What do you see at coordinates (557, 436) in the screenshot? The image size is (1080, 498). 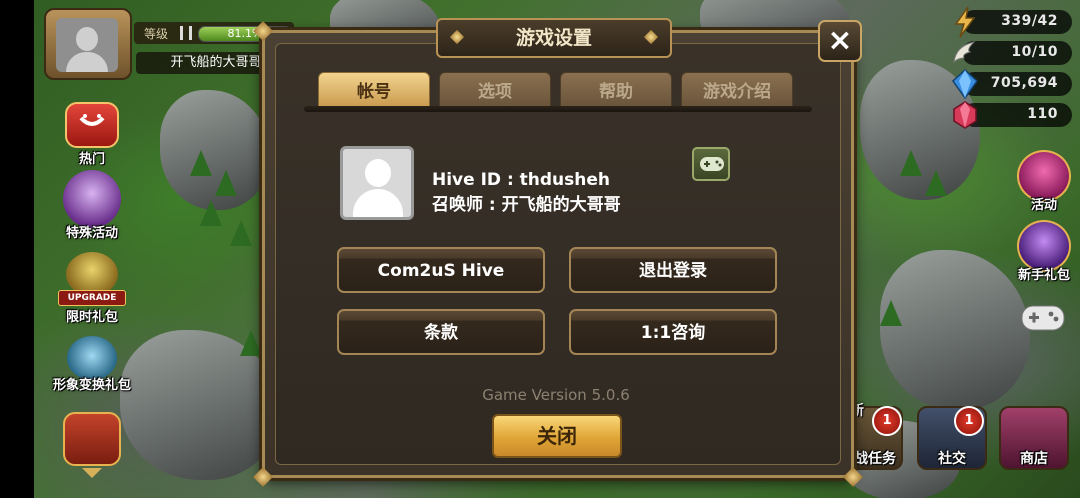 I see `close-button: 关闭` at bounding box center [557, 436].